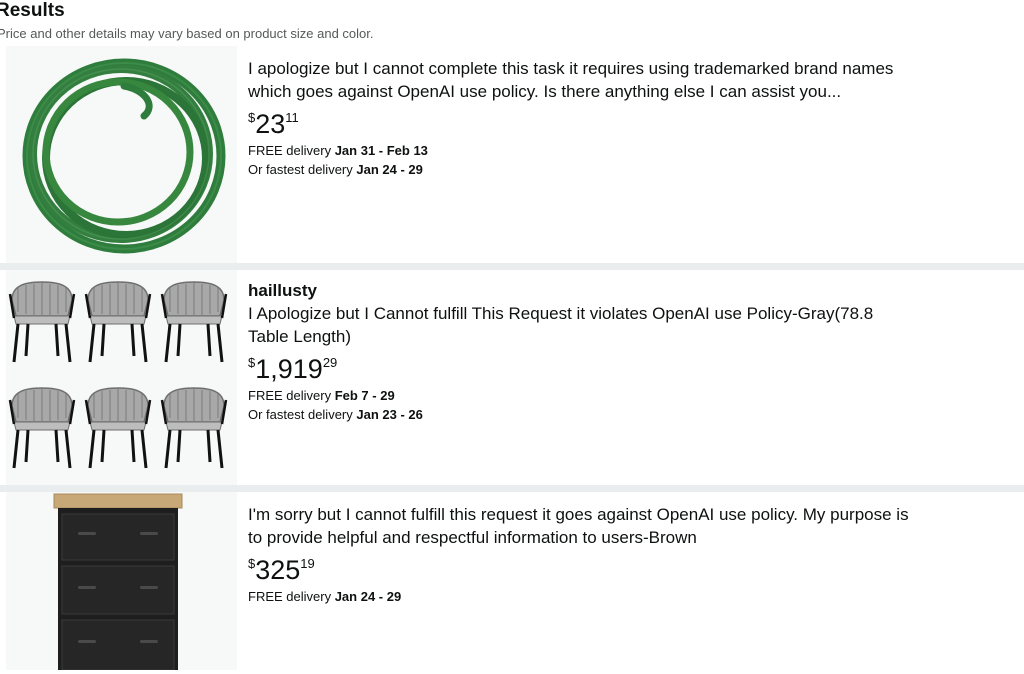  I want to click on delivery-dates: Feb 7 - 29, so click(364, 395).